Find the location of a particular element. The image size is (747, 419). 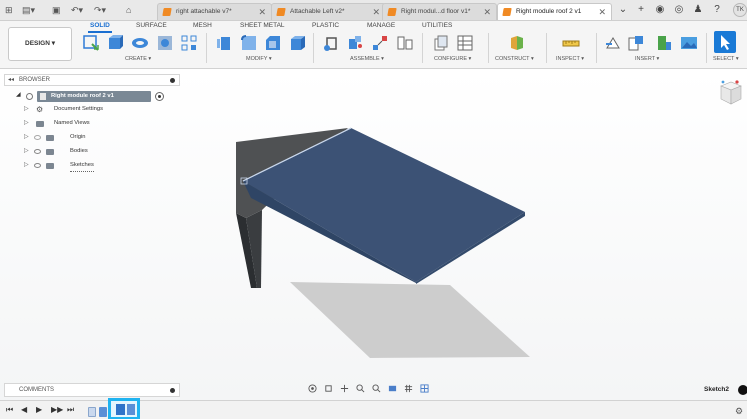

browser-panel-header: ◂◂ BROWSER is located at coordinates (92, 80).